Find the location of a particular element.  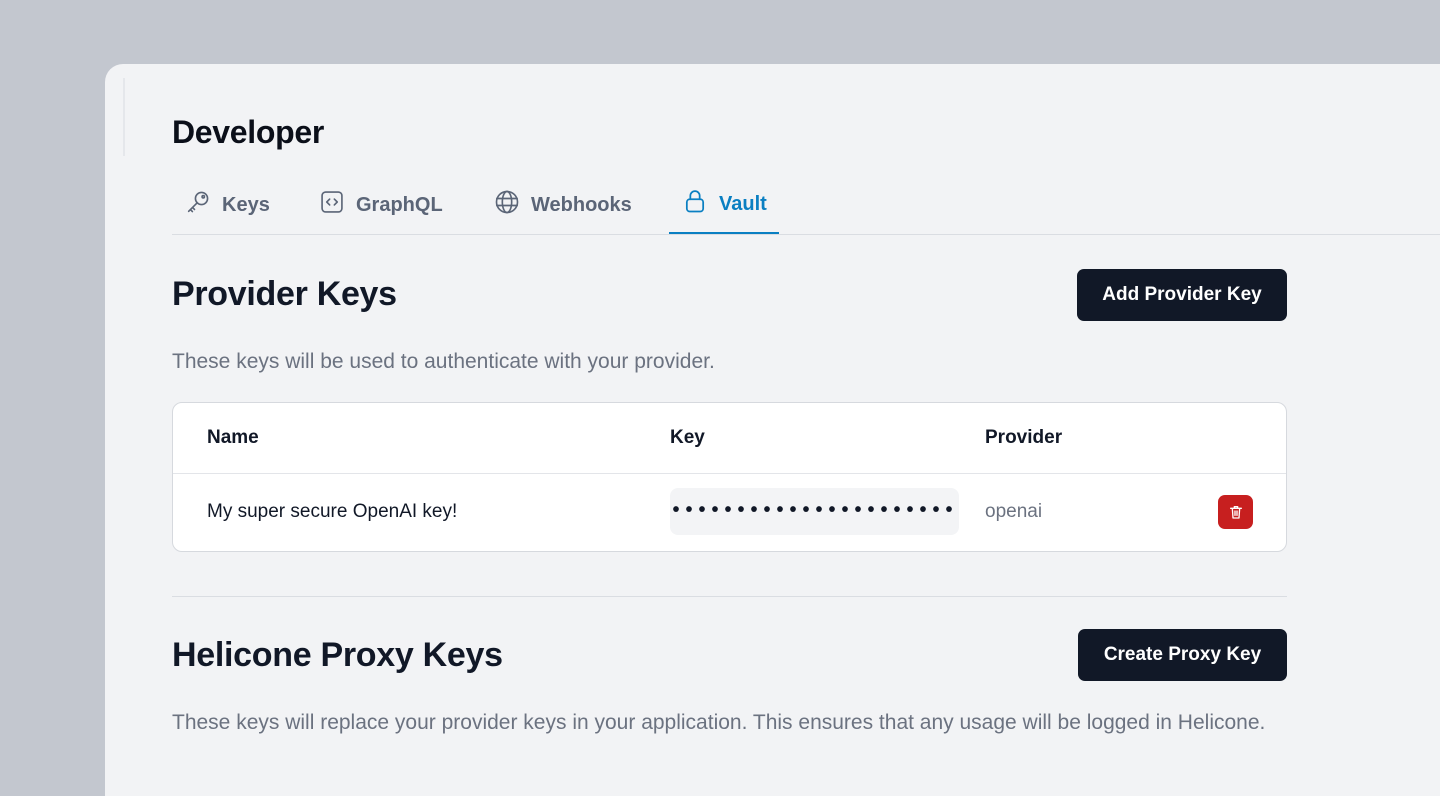

tab-vault-label: Vault is located at coordinates (743, 203).